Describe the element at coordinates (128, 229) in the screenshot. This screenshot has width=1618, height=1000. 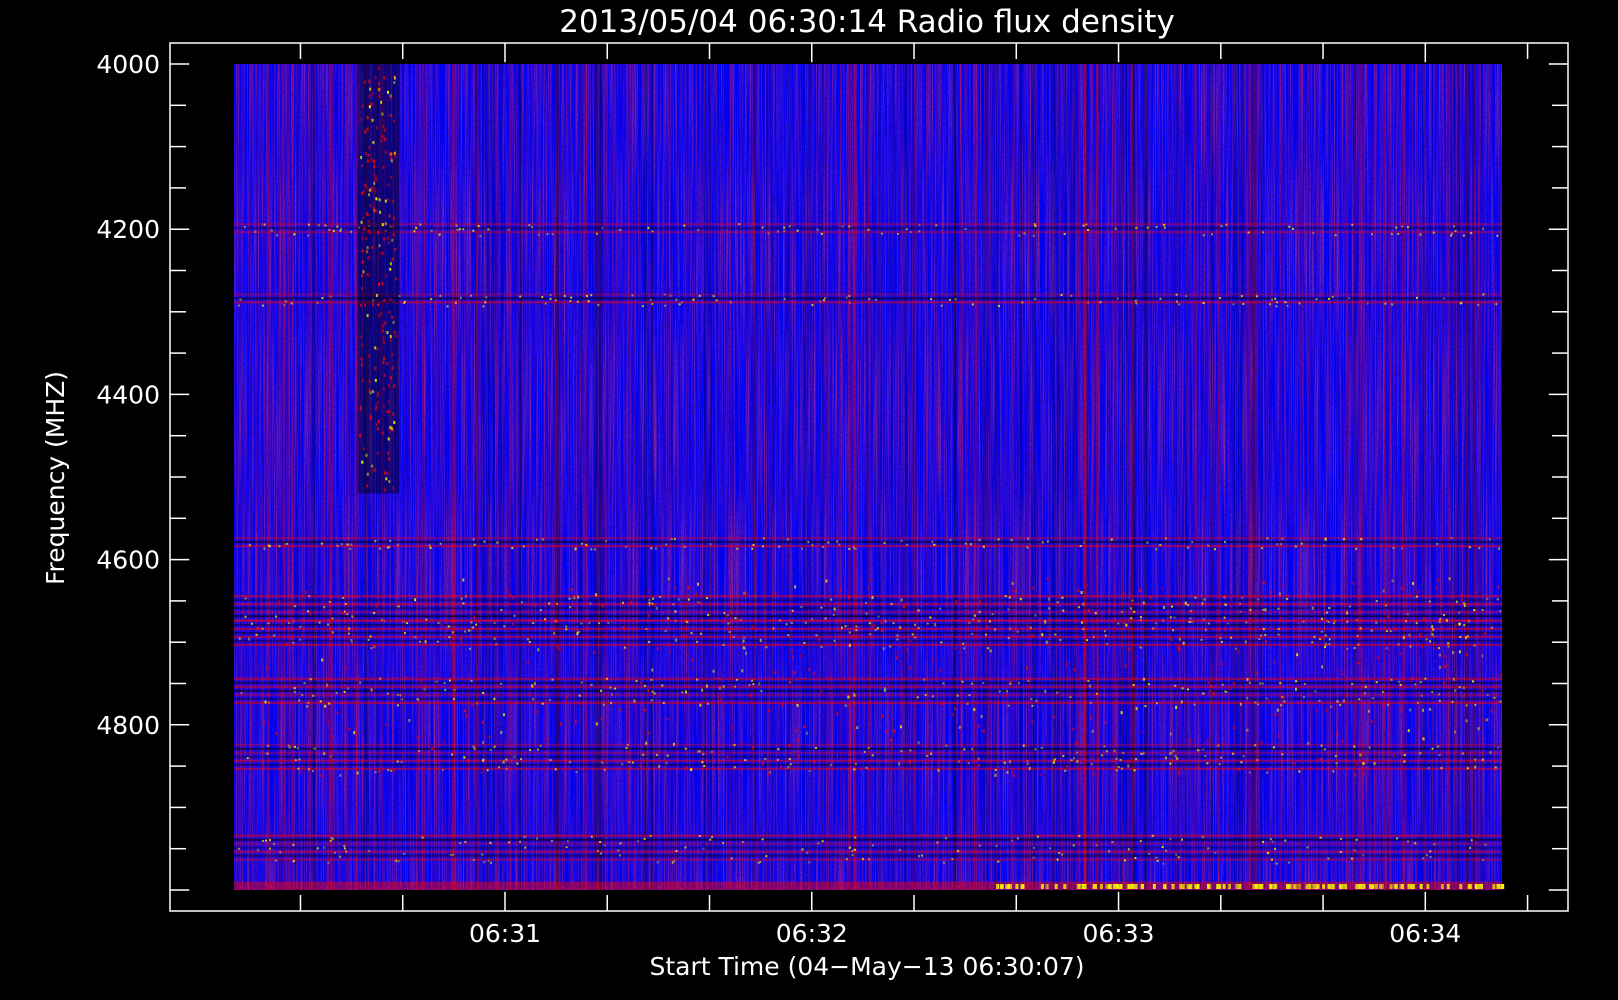
I see `y-tick-label: 4200` at that location.